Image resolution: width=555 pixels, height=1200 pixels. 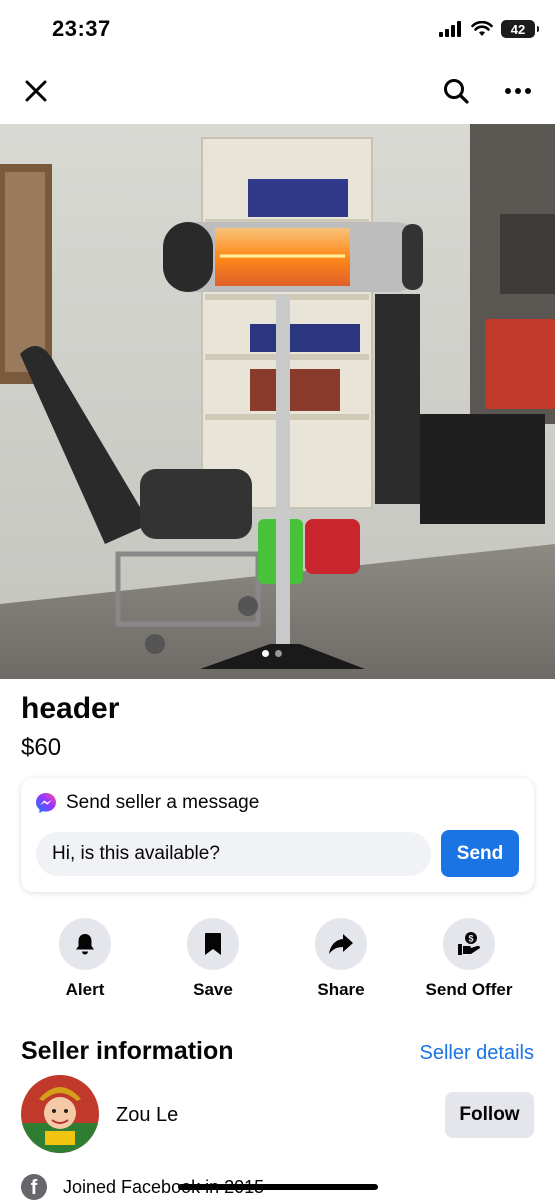 What do you see at coordinates (480, 853) in the screenshot?
I see `send-button: Send` at bounding box center [480, 853].